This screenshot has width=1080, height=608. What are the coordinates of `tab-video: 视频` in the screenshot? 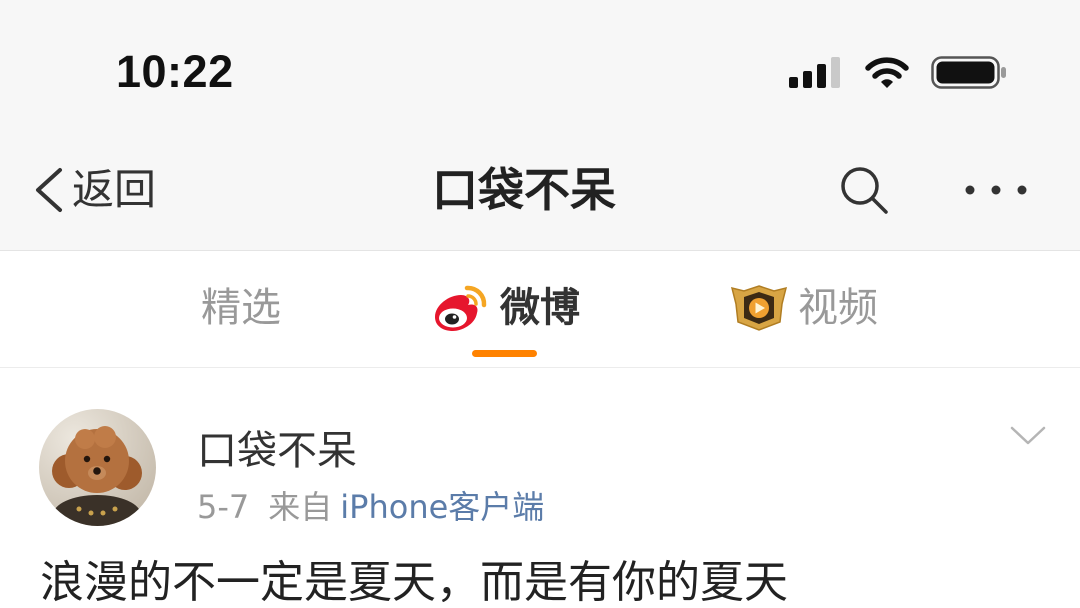 It's located at (808, 307).